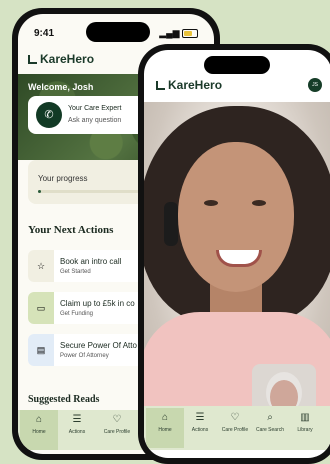 The height and width of the screenshot is (464, 330). Describe the element at coordinates (171, 224) in the screenshot. I see `headset-icon` at that location.